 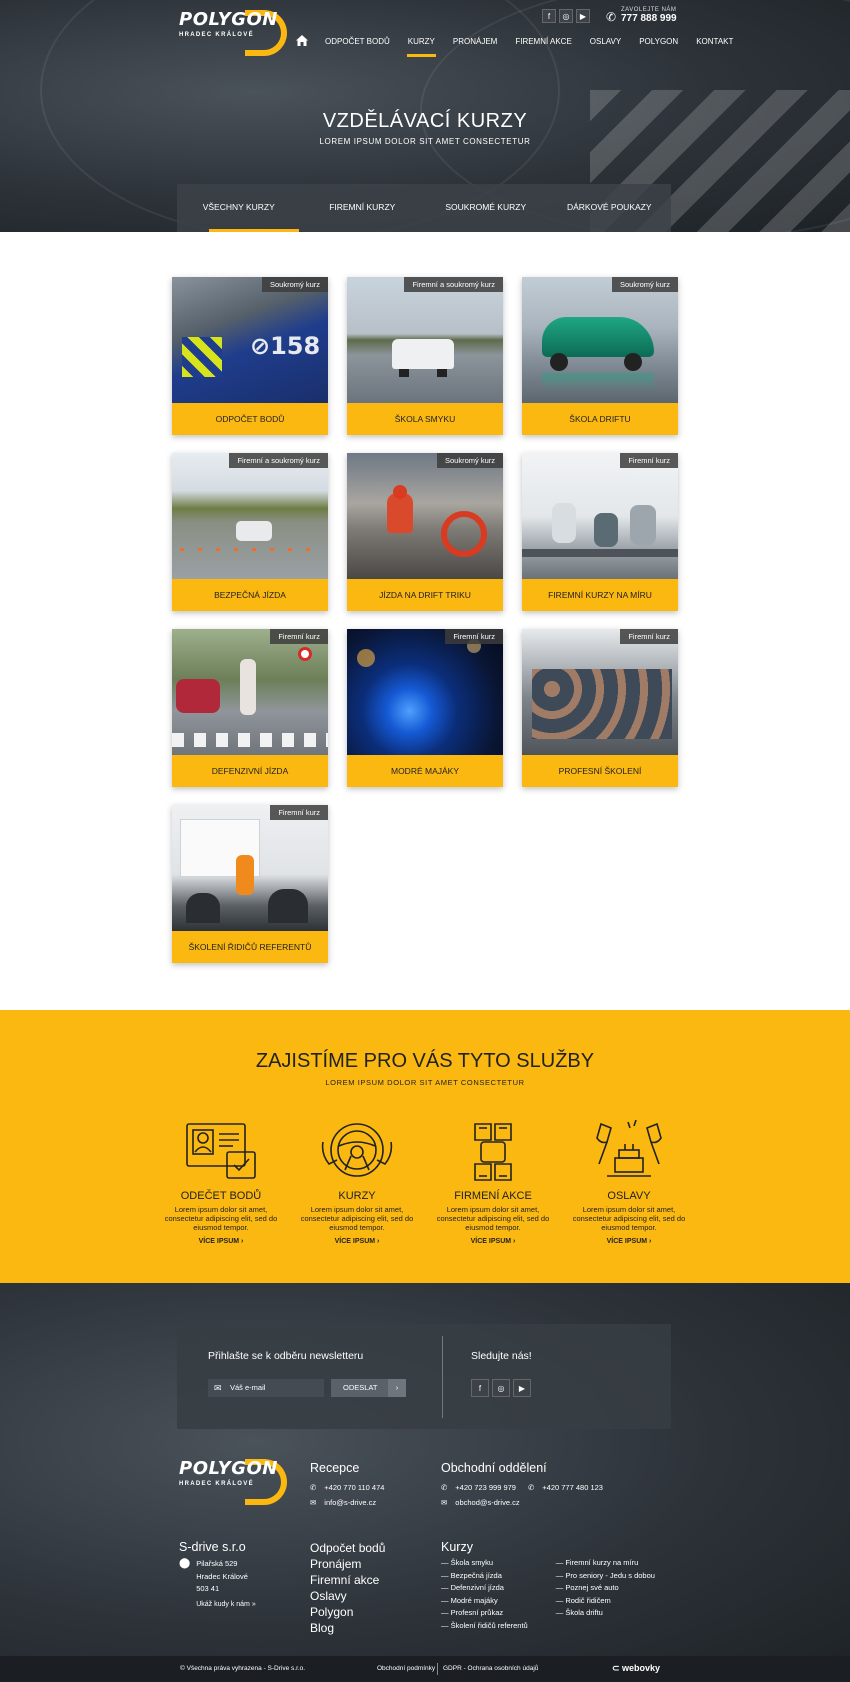 I want to click on course-card: Soukromý kurz ŠKOLA DRIFTU, so click(x=600, y=356).